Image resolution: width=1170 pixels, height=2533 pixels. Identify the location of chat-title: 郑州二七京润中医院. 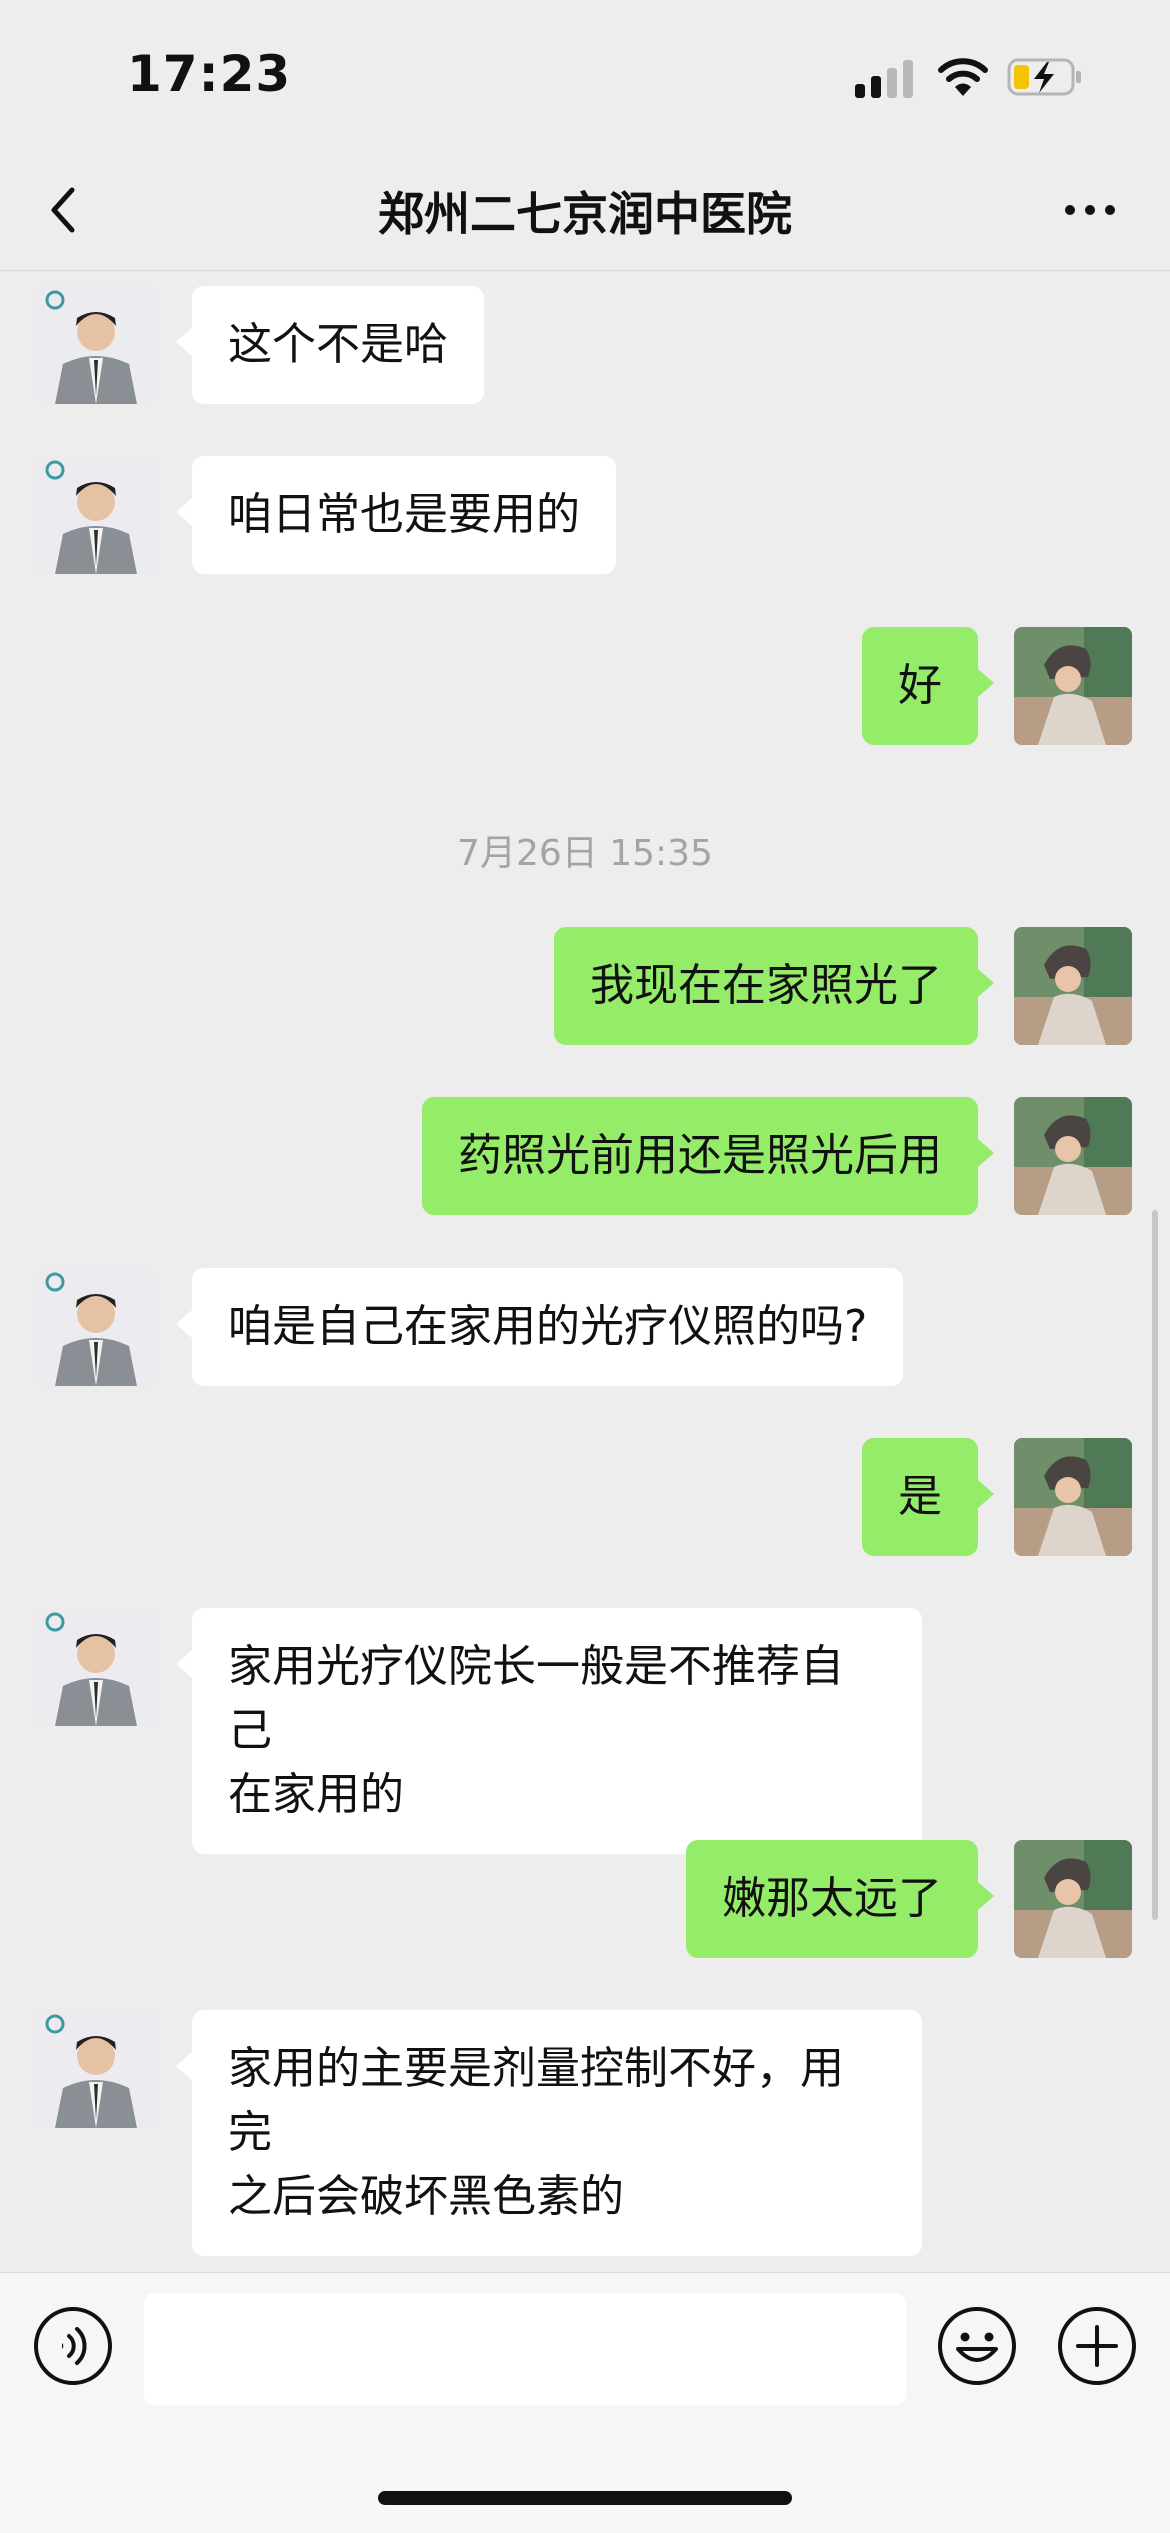
(585, 214).